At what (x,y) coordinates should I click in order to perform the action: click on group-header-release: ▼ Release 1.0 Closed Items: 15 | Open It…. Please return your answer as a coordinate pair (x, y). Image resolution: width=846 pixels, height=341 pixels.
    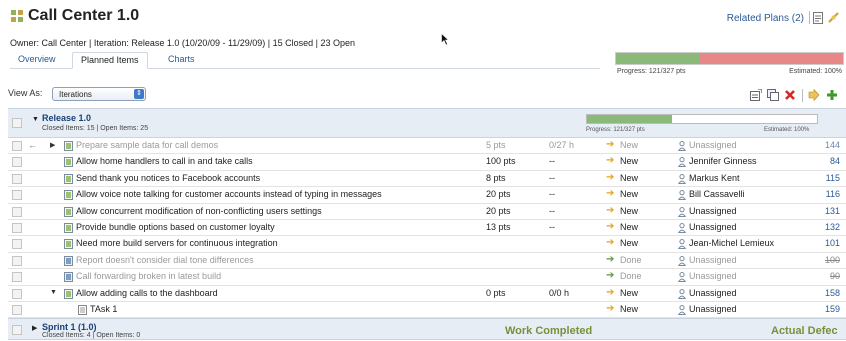
    Looking at the image, I should click on (427, 123).